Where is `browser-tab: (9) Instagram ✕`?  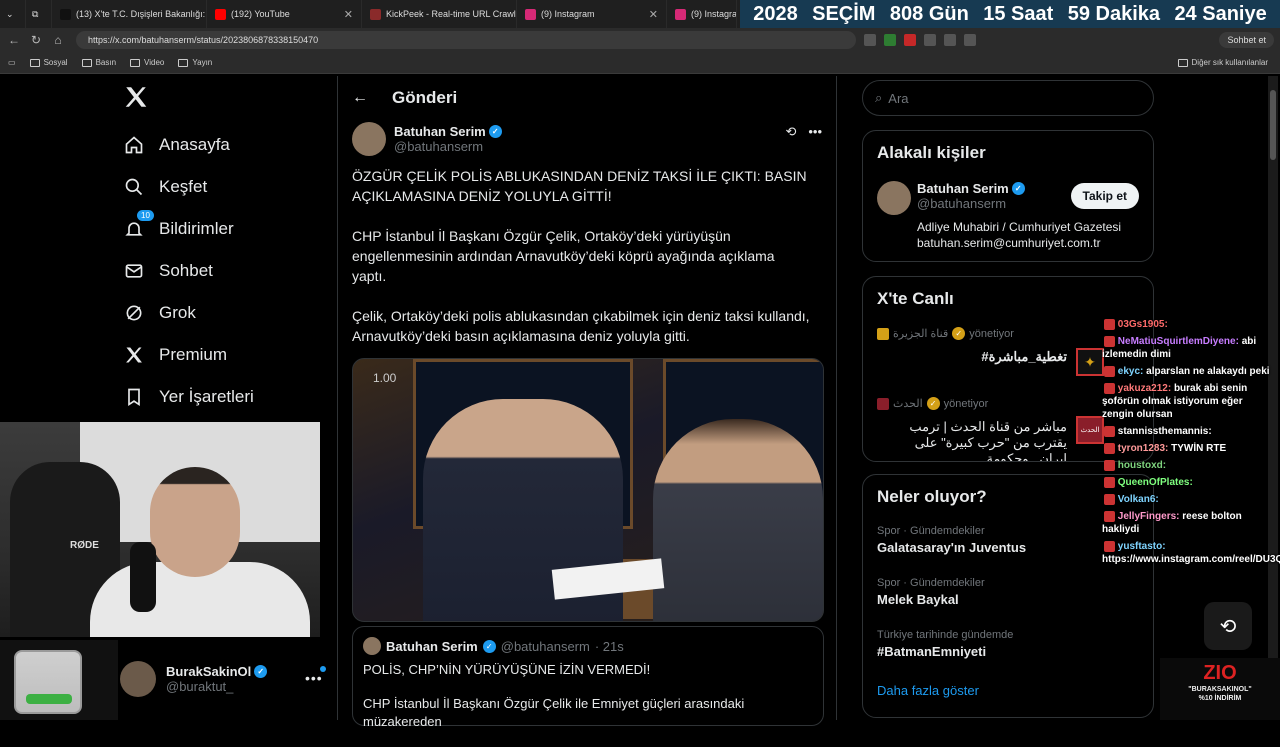 browser-tab: (9) Instagram ✕ is located at coordinates (592, 14).